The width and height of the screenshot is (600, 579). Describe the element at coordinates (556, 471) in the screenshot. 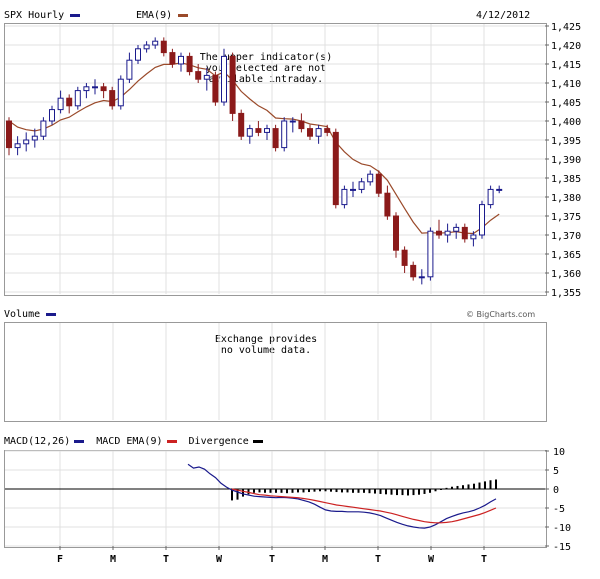

I see `macd-y-tick-label: 5` at that location.